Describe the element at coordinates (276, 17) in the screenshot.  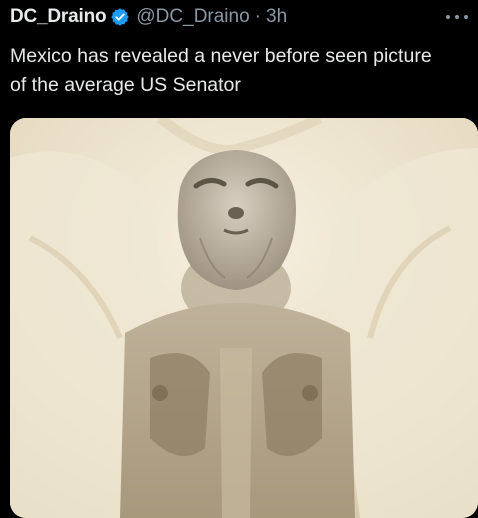
I see `tweet-timestamp: 3h` at that location.